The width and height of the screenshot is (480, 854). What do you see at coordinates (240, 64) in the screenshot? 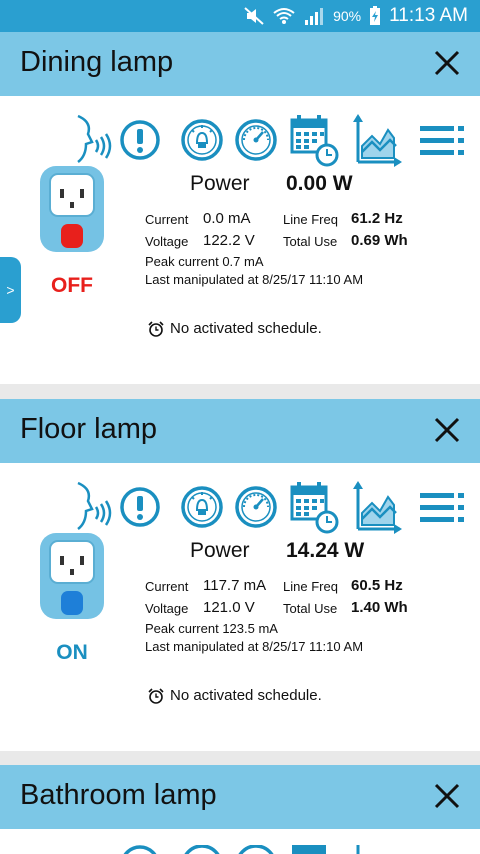
I see `card-header: Dining lamp` at bounding box center [240, 64].